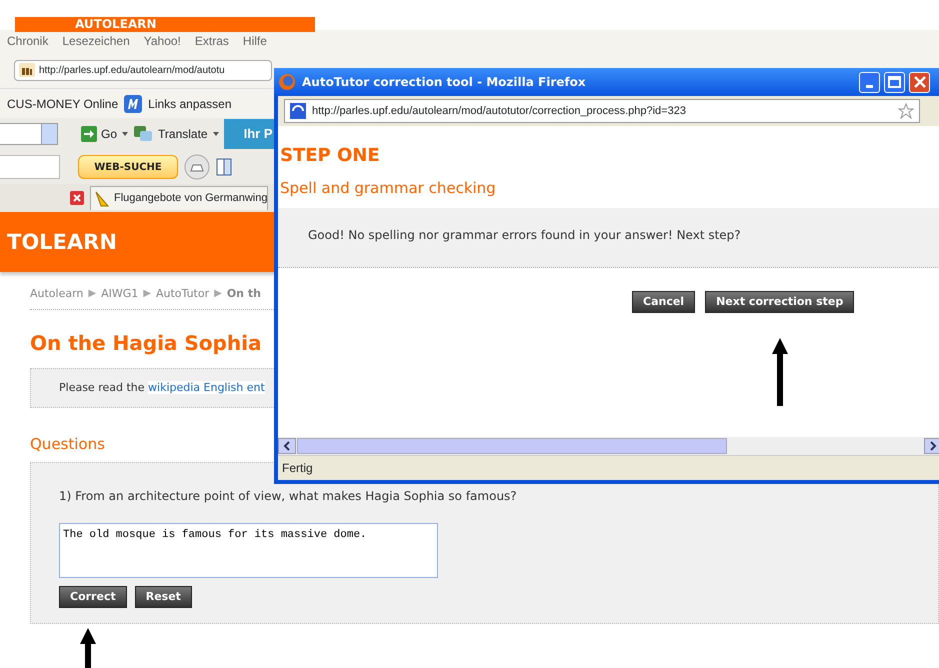 The image size is (939, 668). I want to click on bookmark-link: CUS-MONEY Online, so click(62, 103).